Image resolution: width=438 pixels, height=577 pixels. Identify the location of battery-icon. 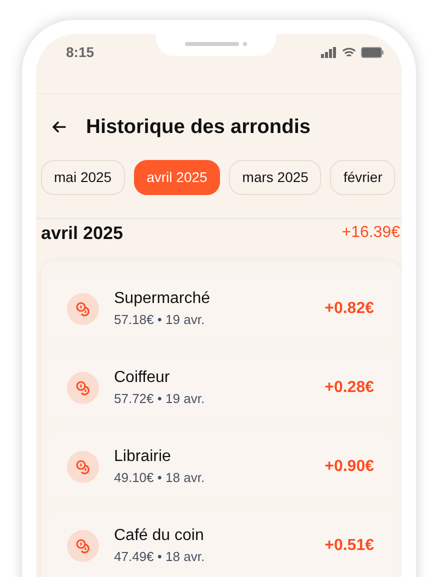
(372, 52).